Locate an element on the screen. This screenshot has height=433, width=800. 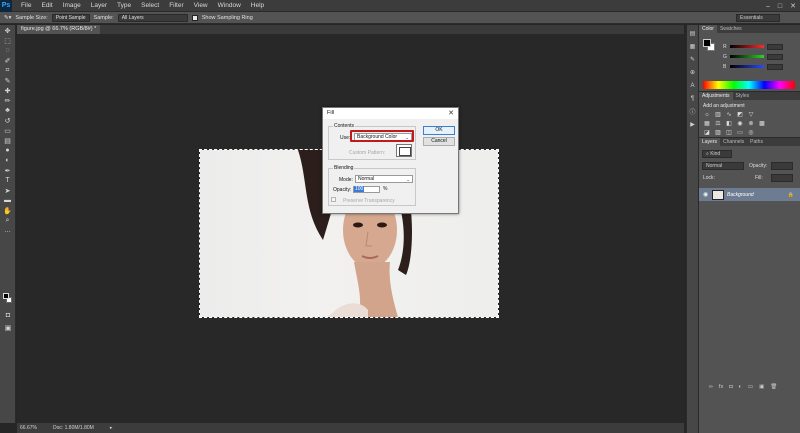
channel-r-slider is located at coordinates (747, 46).